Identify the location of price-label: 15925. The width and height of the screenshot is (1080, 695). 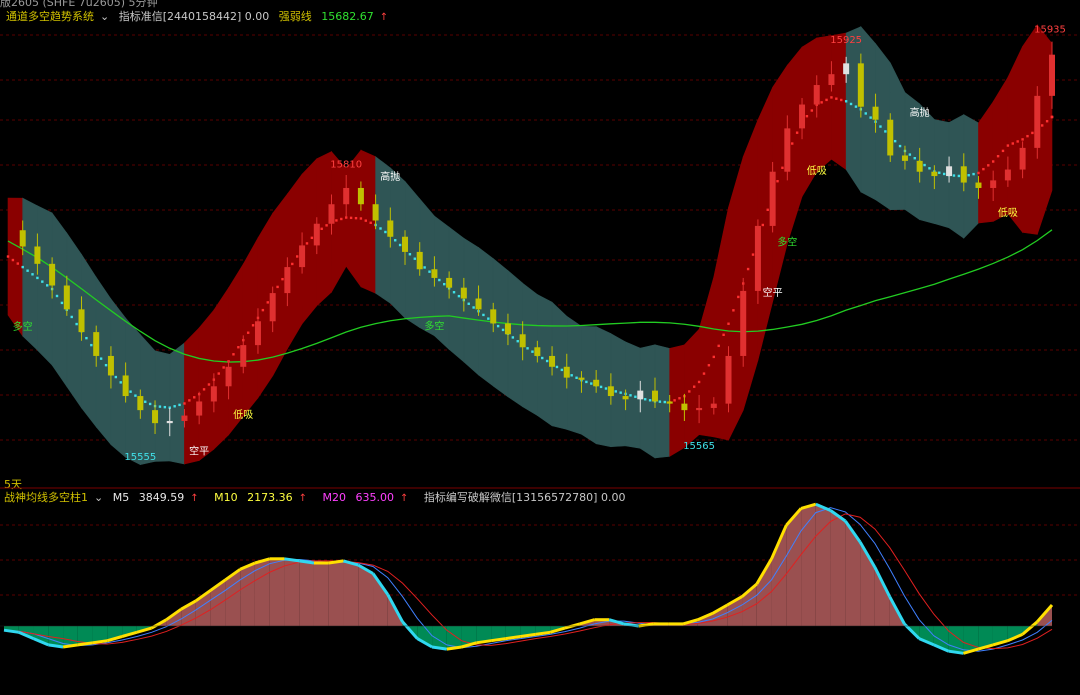
(846, 40).